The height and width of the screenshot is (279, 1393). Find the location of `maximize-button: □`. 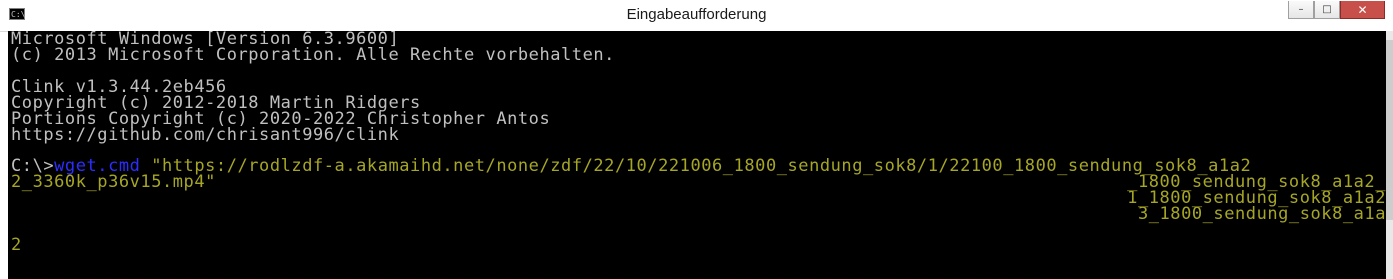

maximize-button: □ is located at coordinates (1327, 10).